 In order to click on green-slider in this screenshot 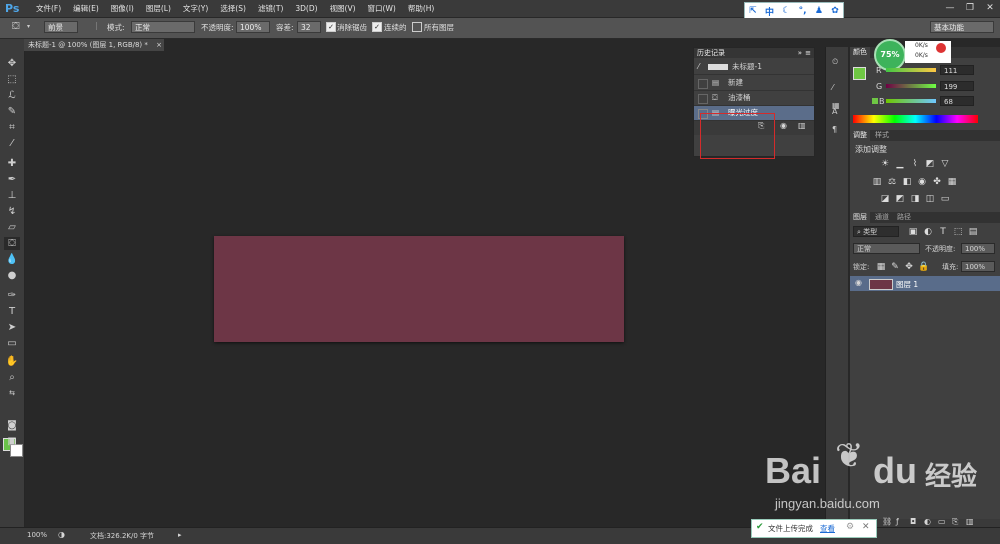, I will do `click(911, 86)`.